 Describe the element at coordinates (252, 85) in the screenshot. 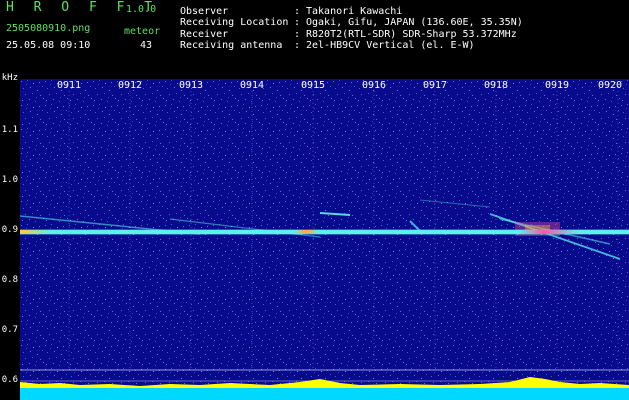

I see `x-tick-label: 0914` at that location.